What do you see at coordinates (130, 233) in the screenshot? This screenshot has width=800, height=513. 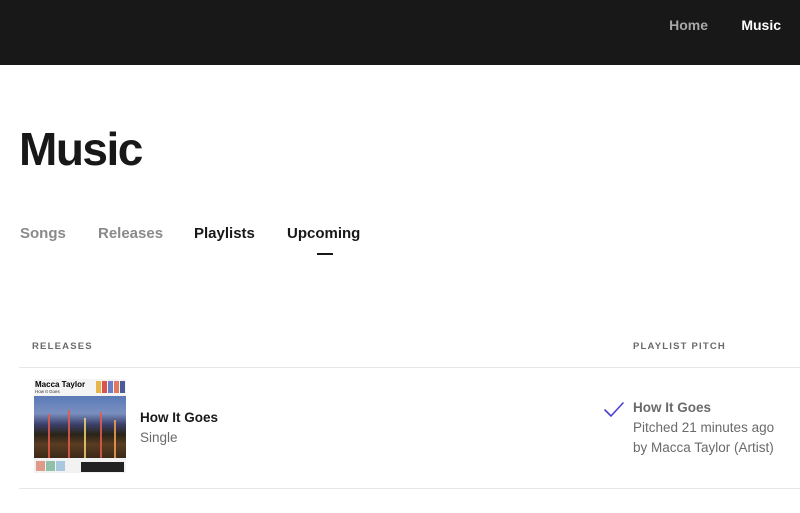 I see `tab-releases: Releases` at bounding box center [130, 233].